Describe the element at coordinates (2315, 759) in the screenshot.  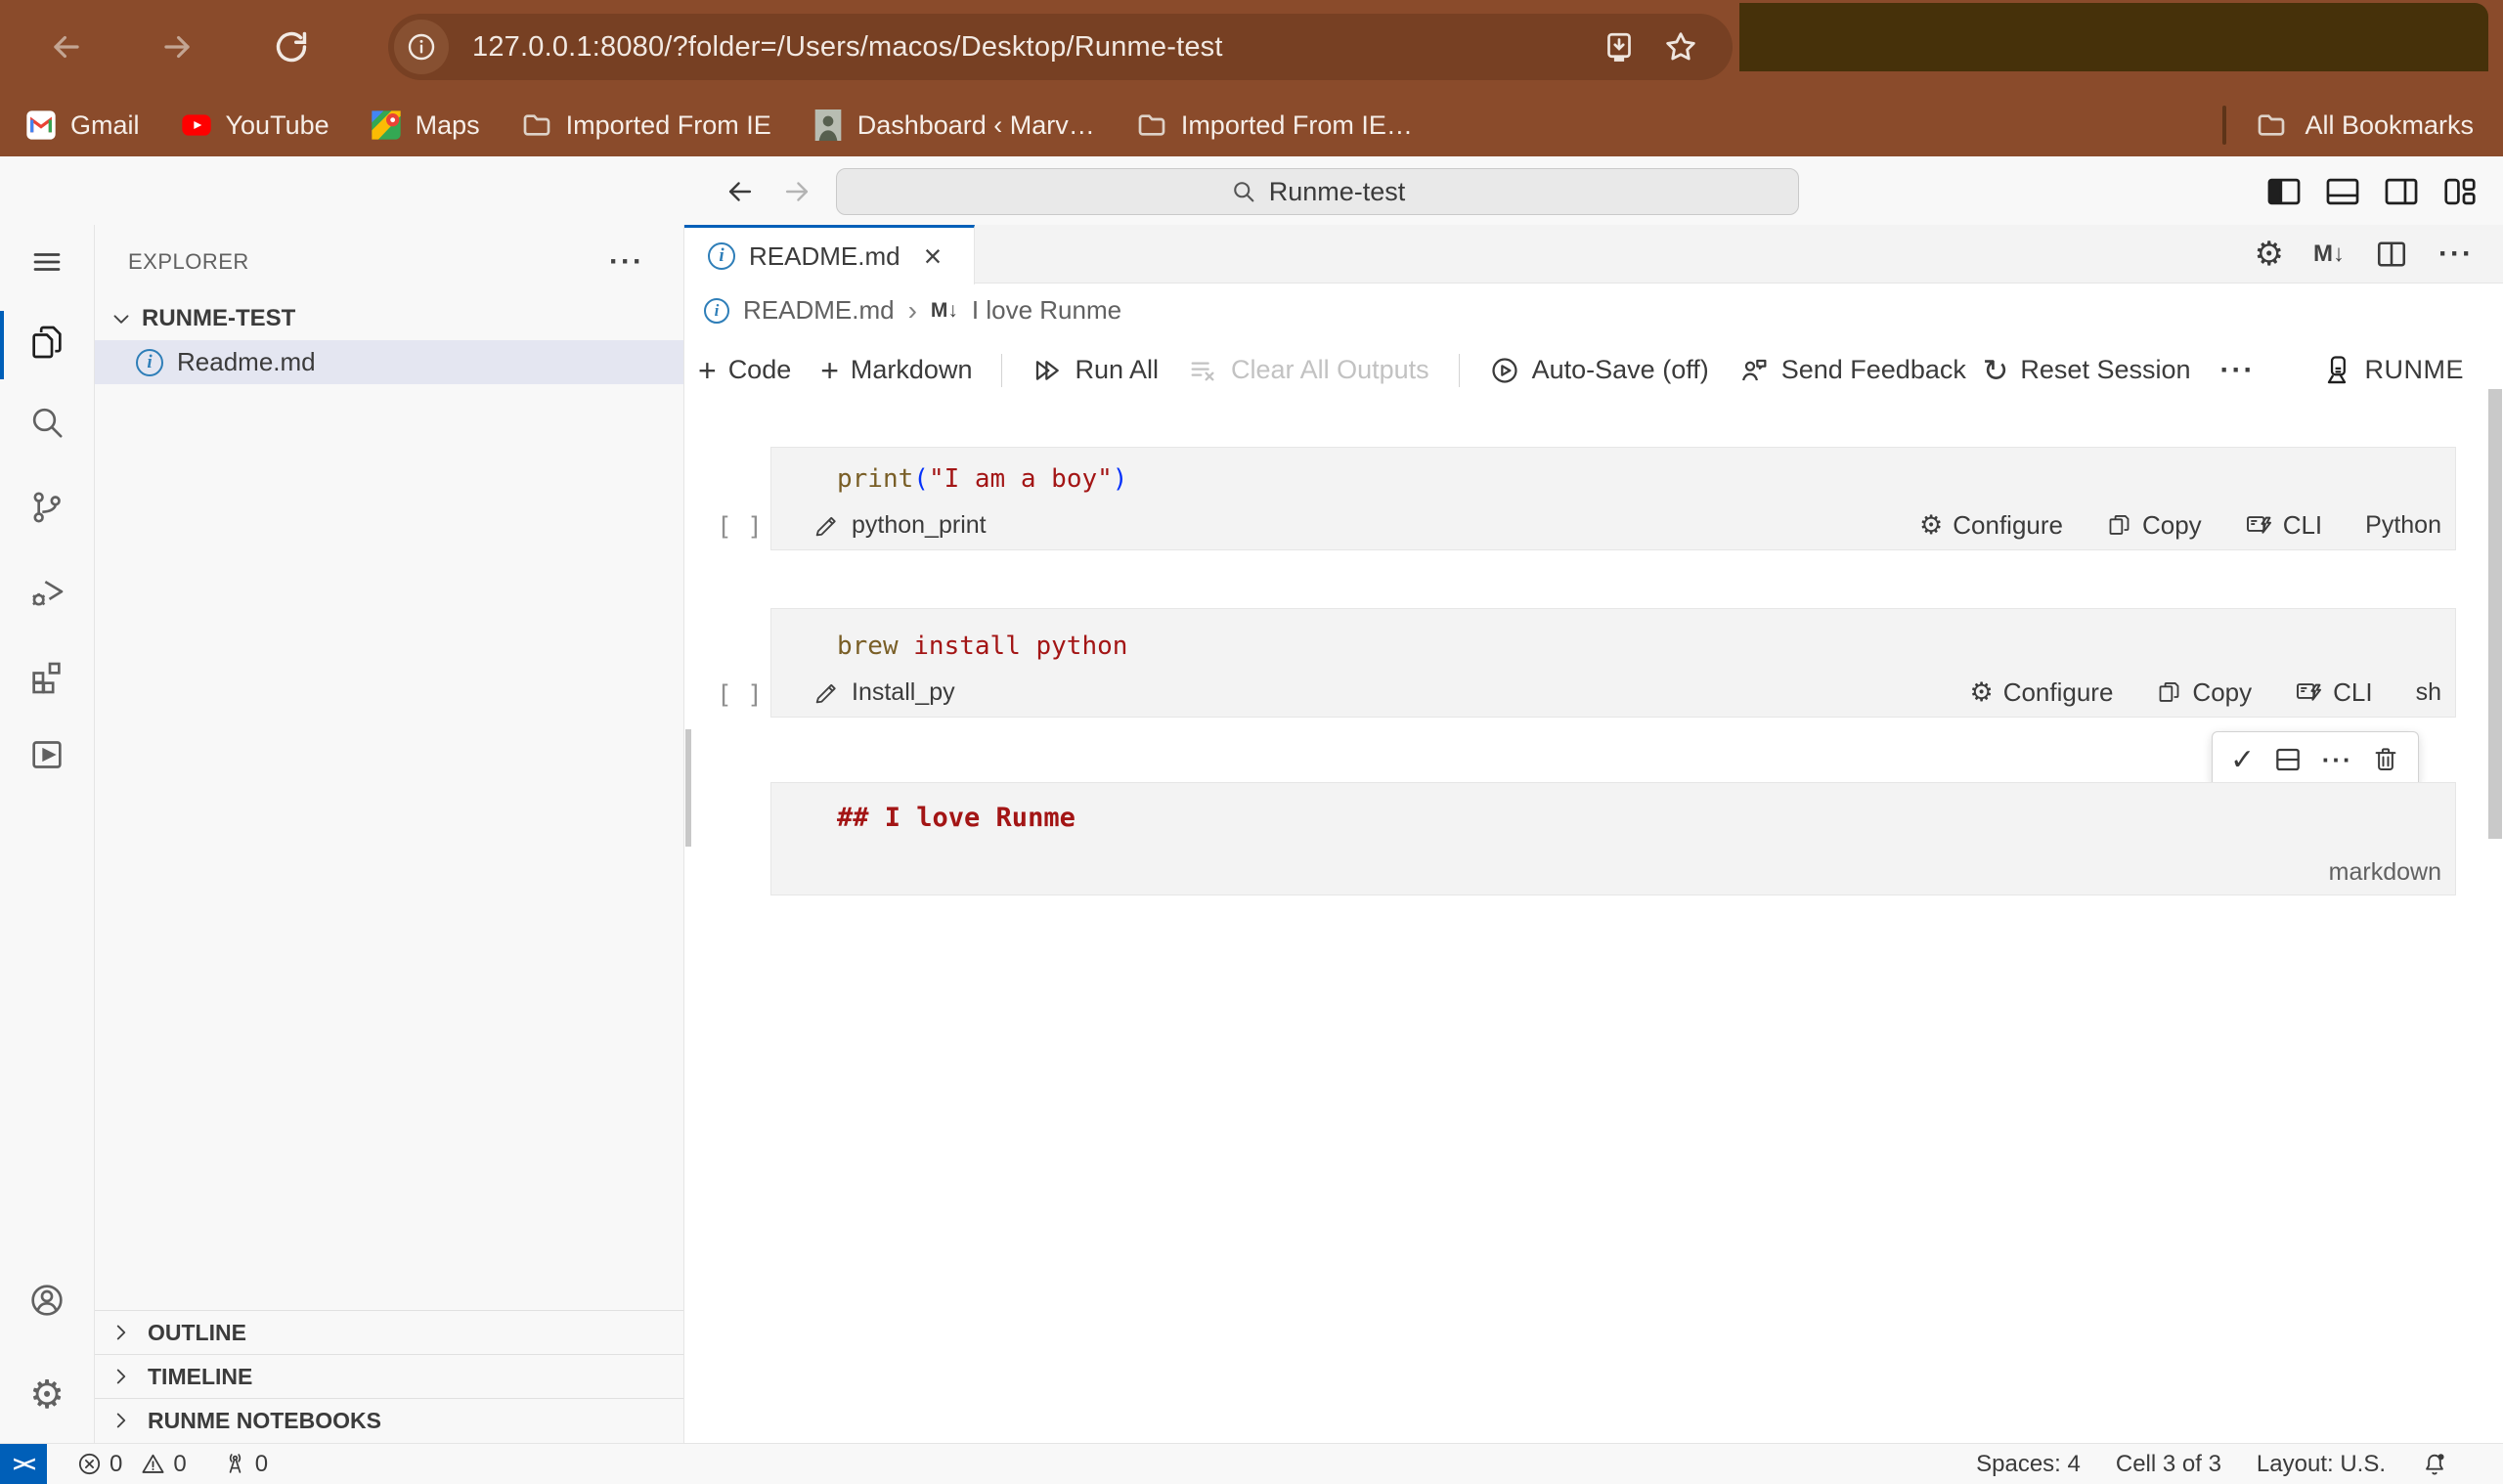
I see `markdown-cell-hover-toolbar: ✓ ···` at that location.